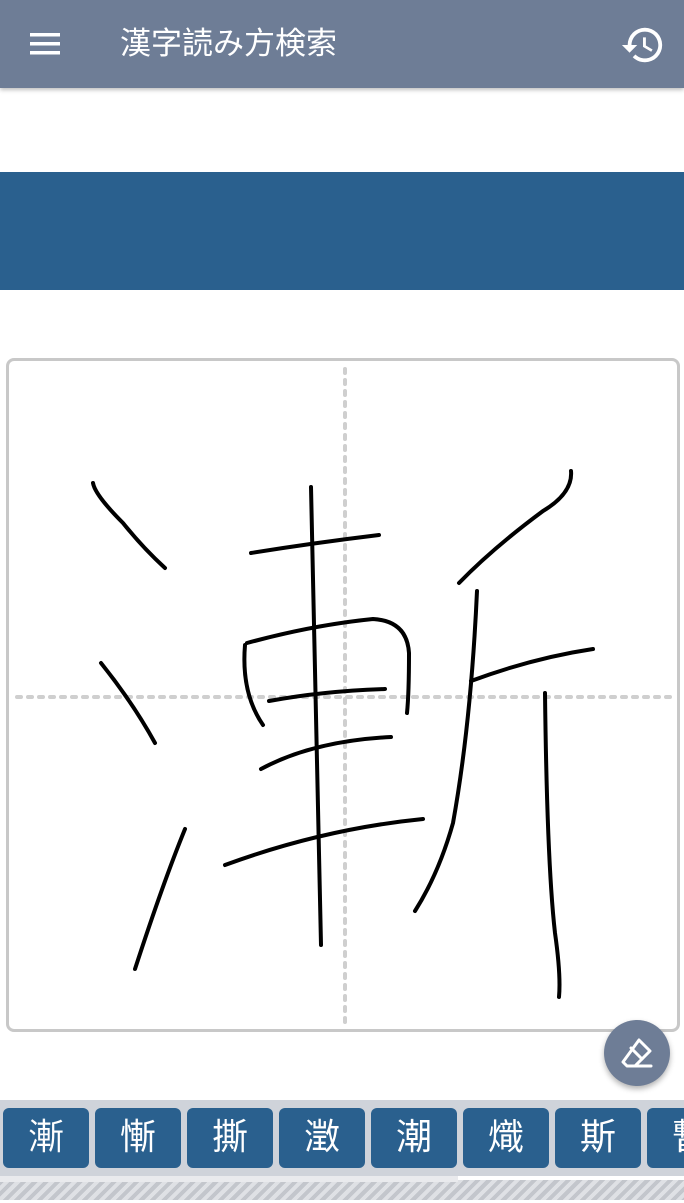  Describe the element at coordinates (230, 1138) in the screenshot. I see `candidate-kanji: 撕` at that location.